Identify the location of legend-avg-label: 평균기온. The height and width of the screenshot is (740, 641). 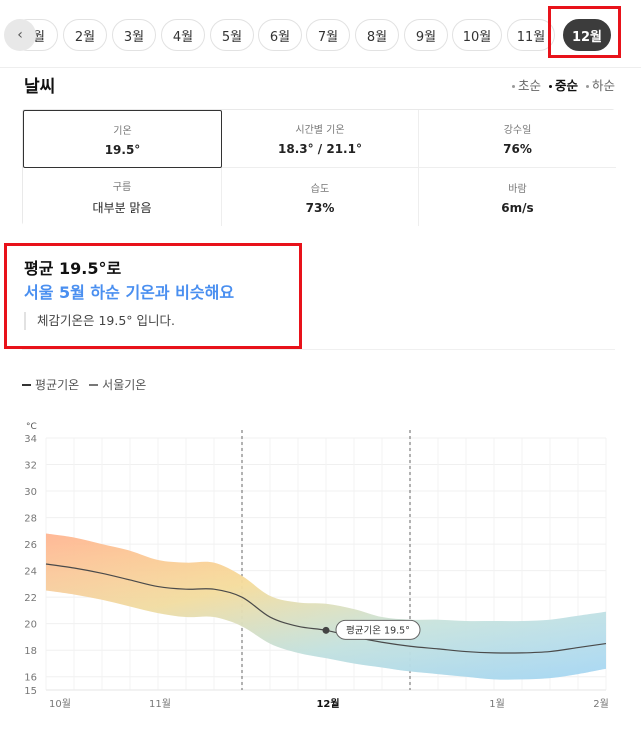
(57, 385).